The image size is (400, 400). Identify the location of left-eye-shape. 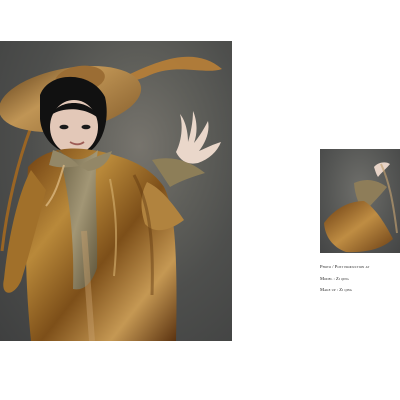
(64, 127).